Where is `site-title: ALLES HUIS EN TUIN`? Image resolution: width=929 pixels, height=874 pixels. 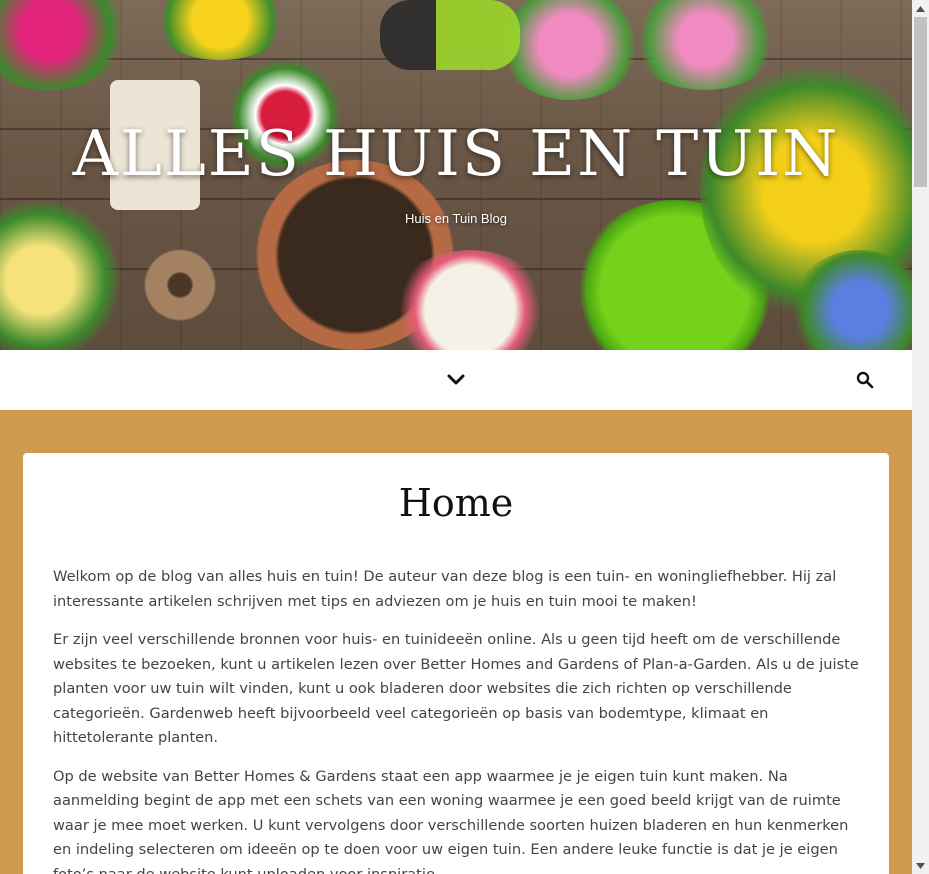 site-title: ALLES HUIS EN TUIN is located at coordinates (456, 153).